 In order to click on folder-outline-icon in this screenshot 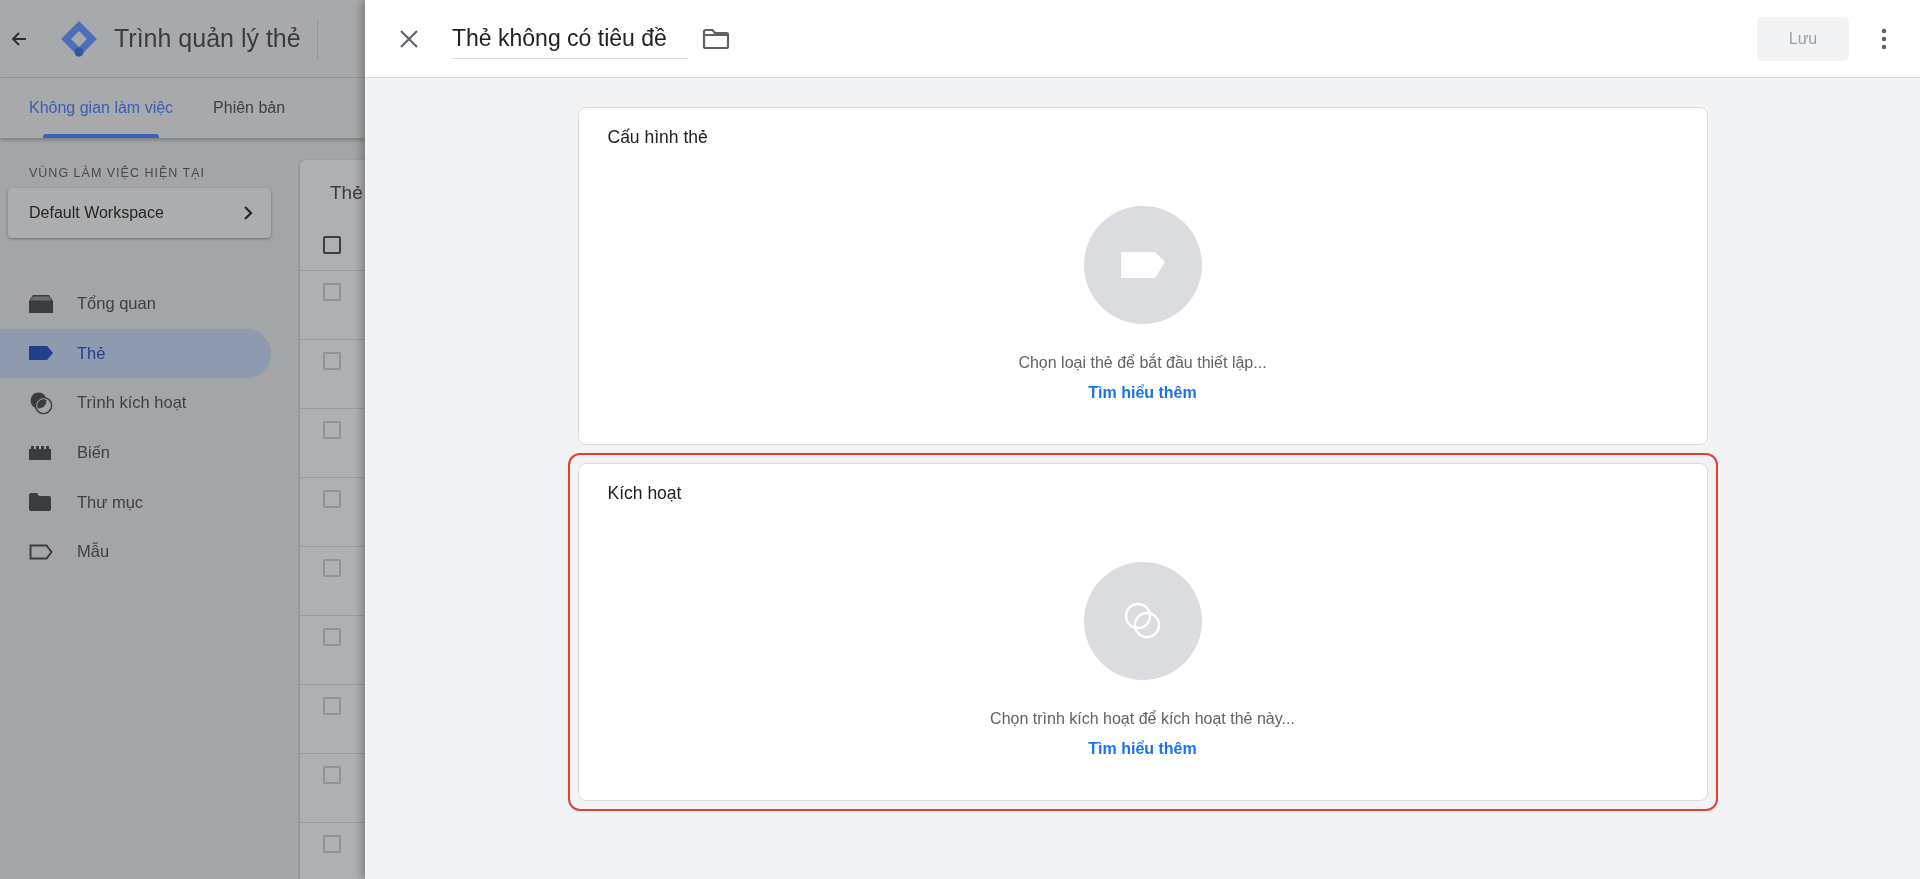, I will do `click(716, 38)`.